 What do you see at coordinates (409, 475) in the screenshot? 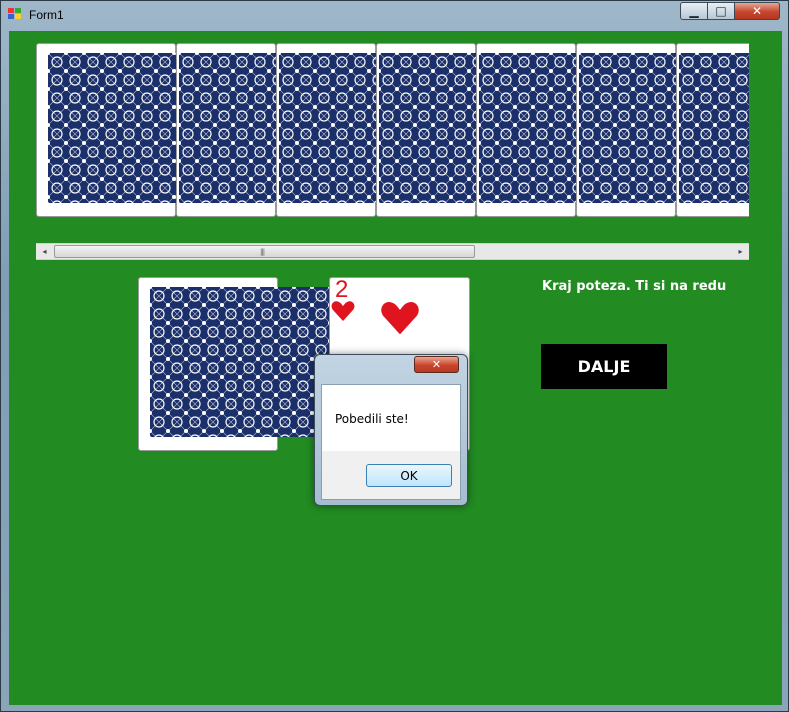
I see `ok-button: OK` at bounding box center [409, 475].